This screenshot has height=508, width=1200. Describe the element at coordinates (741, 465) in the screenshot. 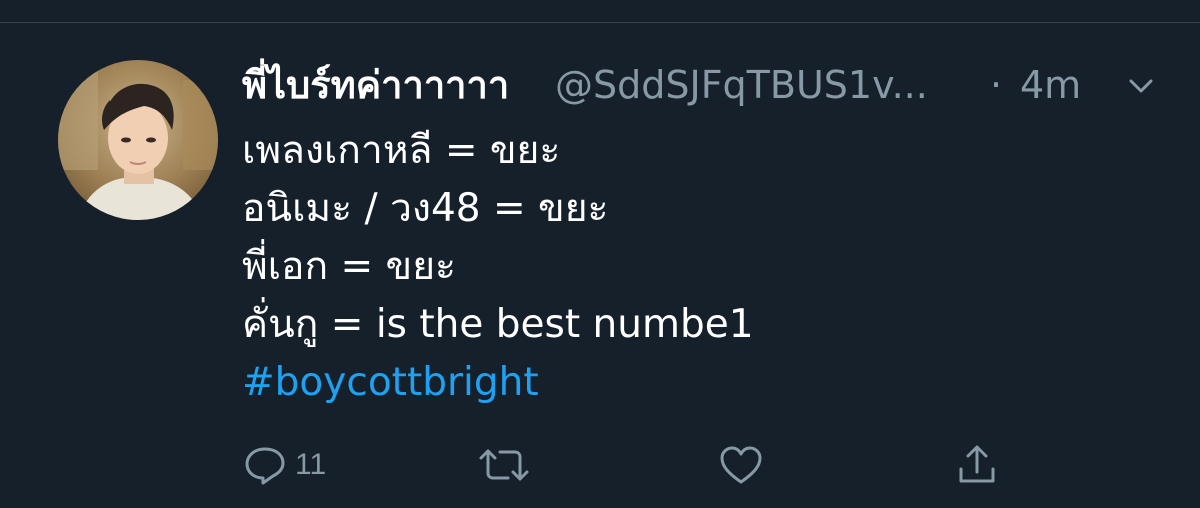

I see `heart-icon` at that location.